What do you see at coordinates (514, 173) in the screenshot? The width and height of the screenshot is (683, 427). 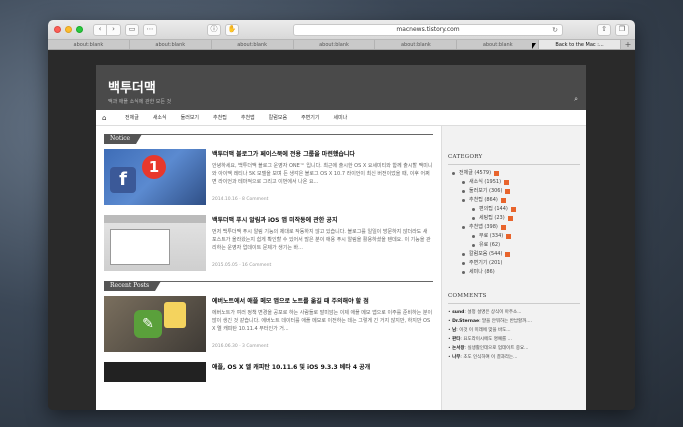 I see `category-item: 전체글 (4579)` at bounding box center [514, 173].